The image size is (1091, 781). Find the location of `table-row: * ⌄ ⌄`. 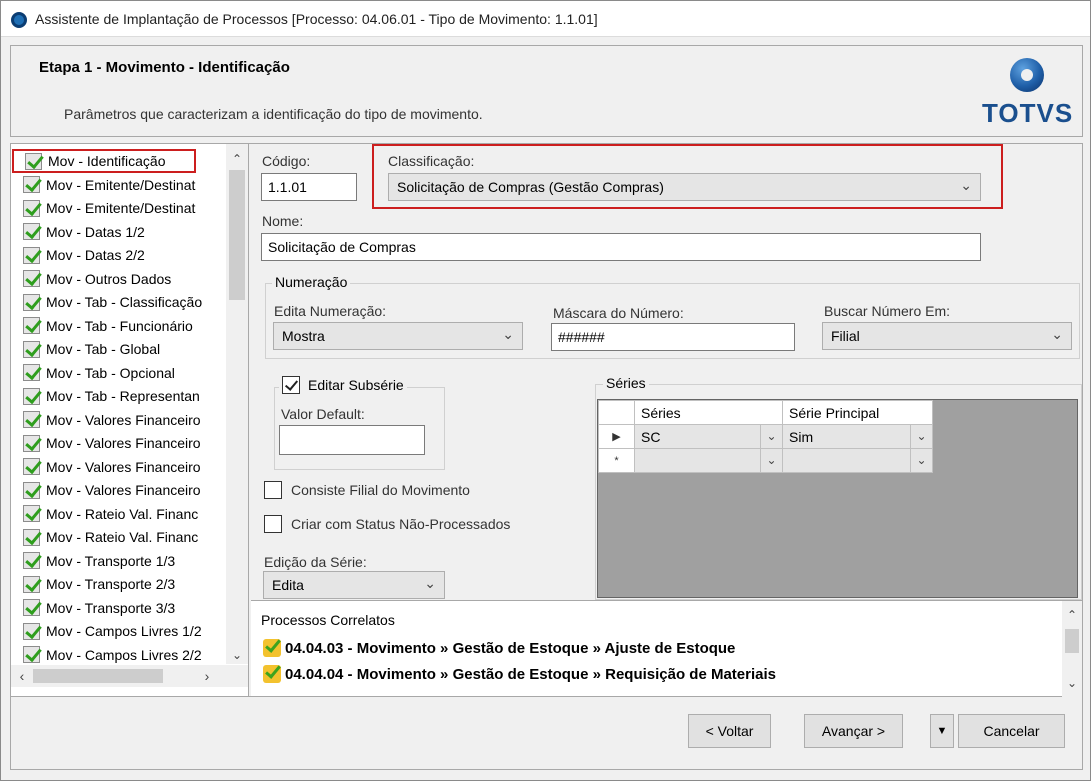

table-row: * ⌄ ⌄ is located at coordinates (765, 460).